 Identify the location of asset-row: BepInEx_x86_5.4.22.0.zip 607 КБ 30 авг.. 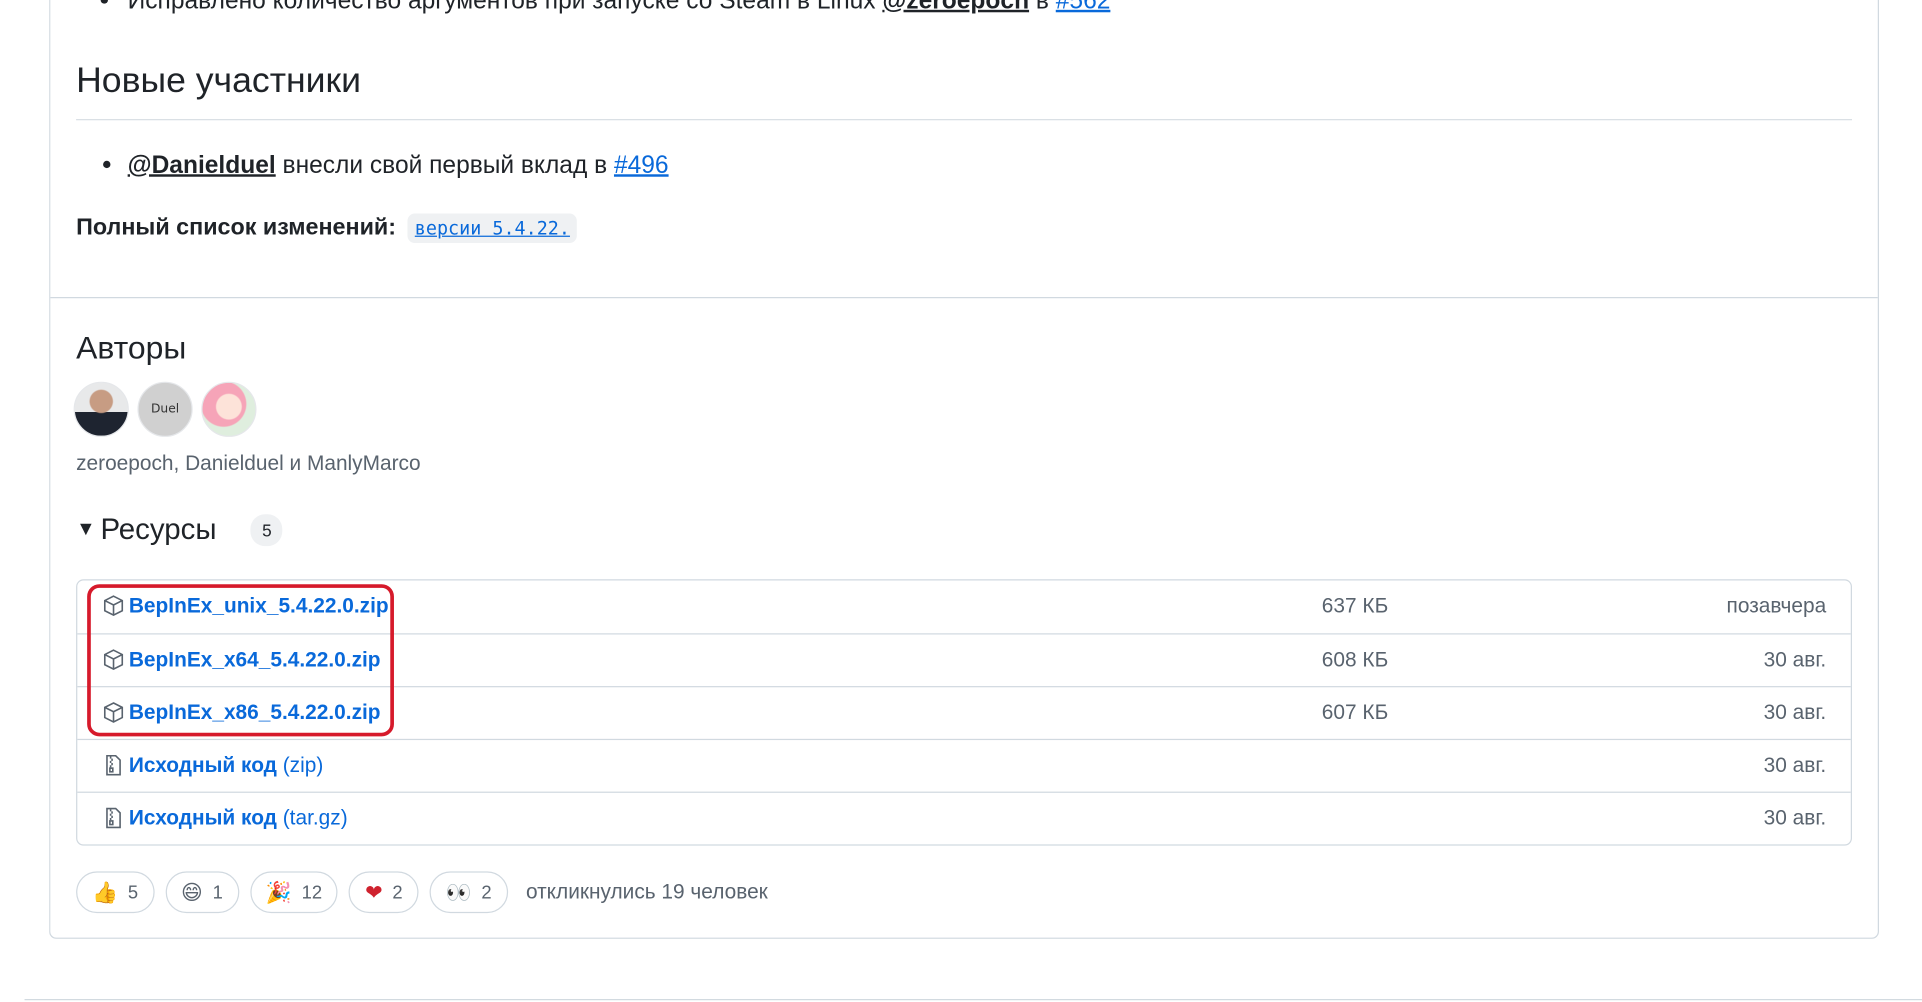
(964, 712).